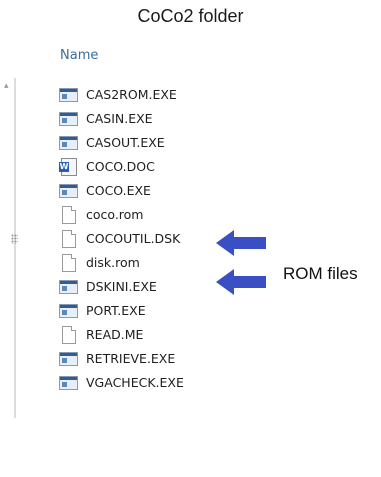 Image resolution: width=381 pixels, height=477 pixels. Describe the element at coordinates (119, 118) in the screenshot. I see `file-name: CASIN.EXE` at that location.